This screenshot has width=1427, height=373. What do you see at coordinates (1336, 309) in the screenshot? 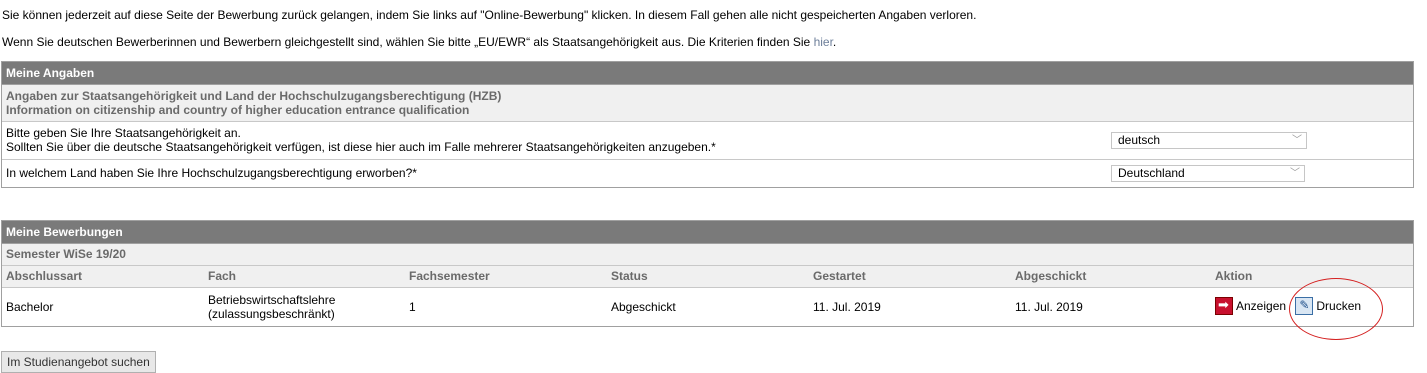
I see `highlight-circle` at bounding box center [1336, 309].